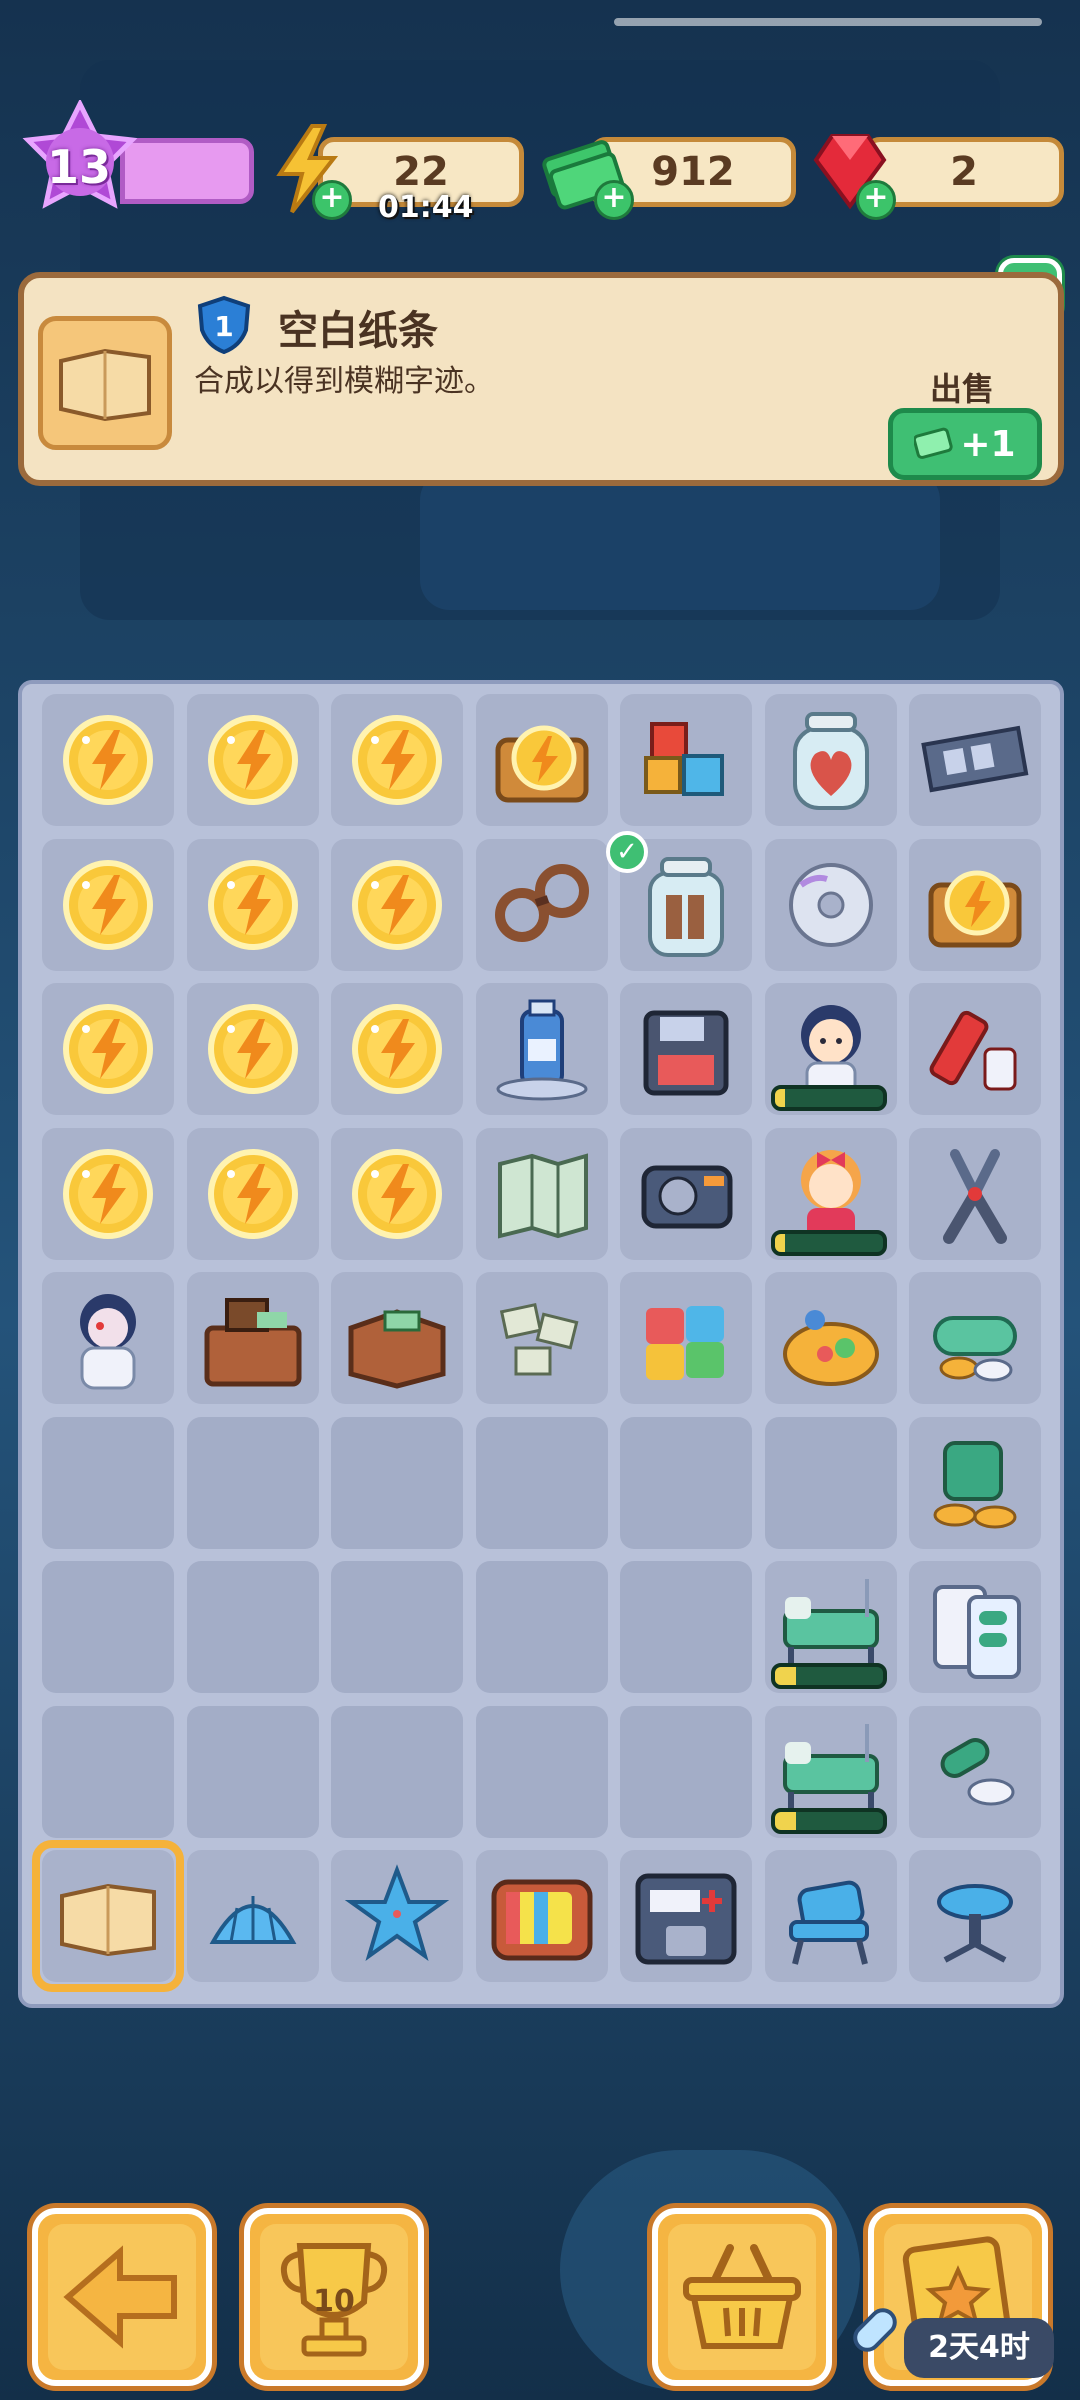  I want to click on board-cell-nurse-ghost, so click(108, 1338).